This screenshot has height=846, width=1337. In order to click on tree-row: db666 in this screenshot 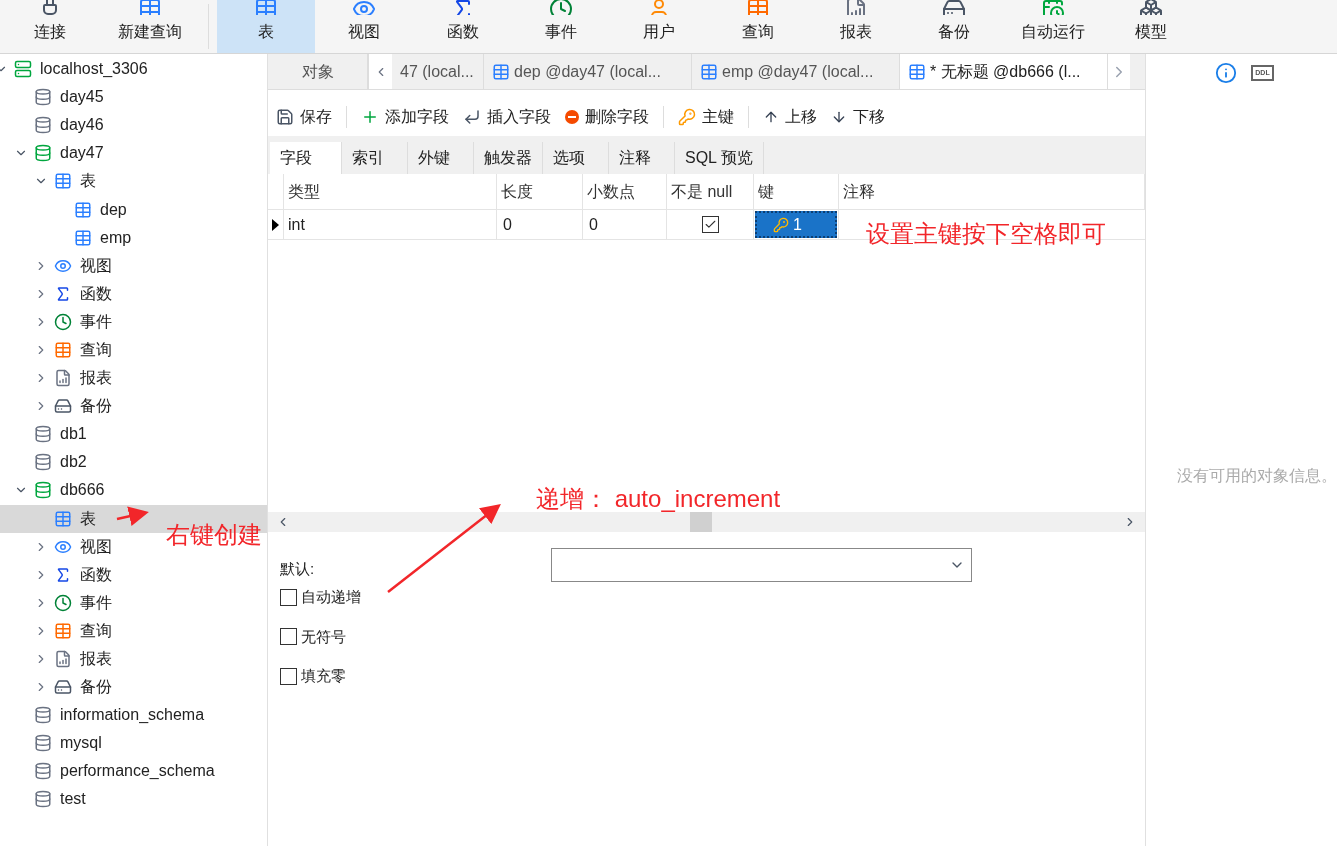, I will do `click(54, 490)`.